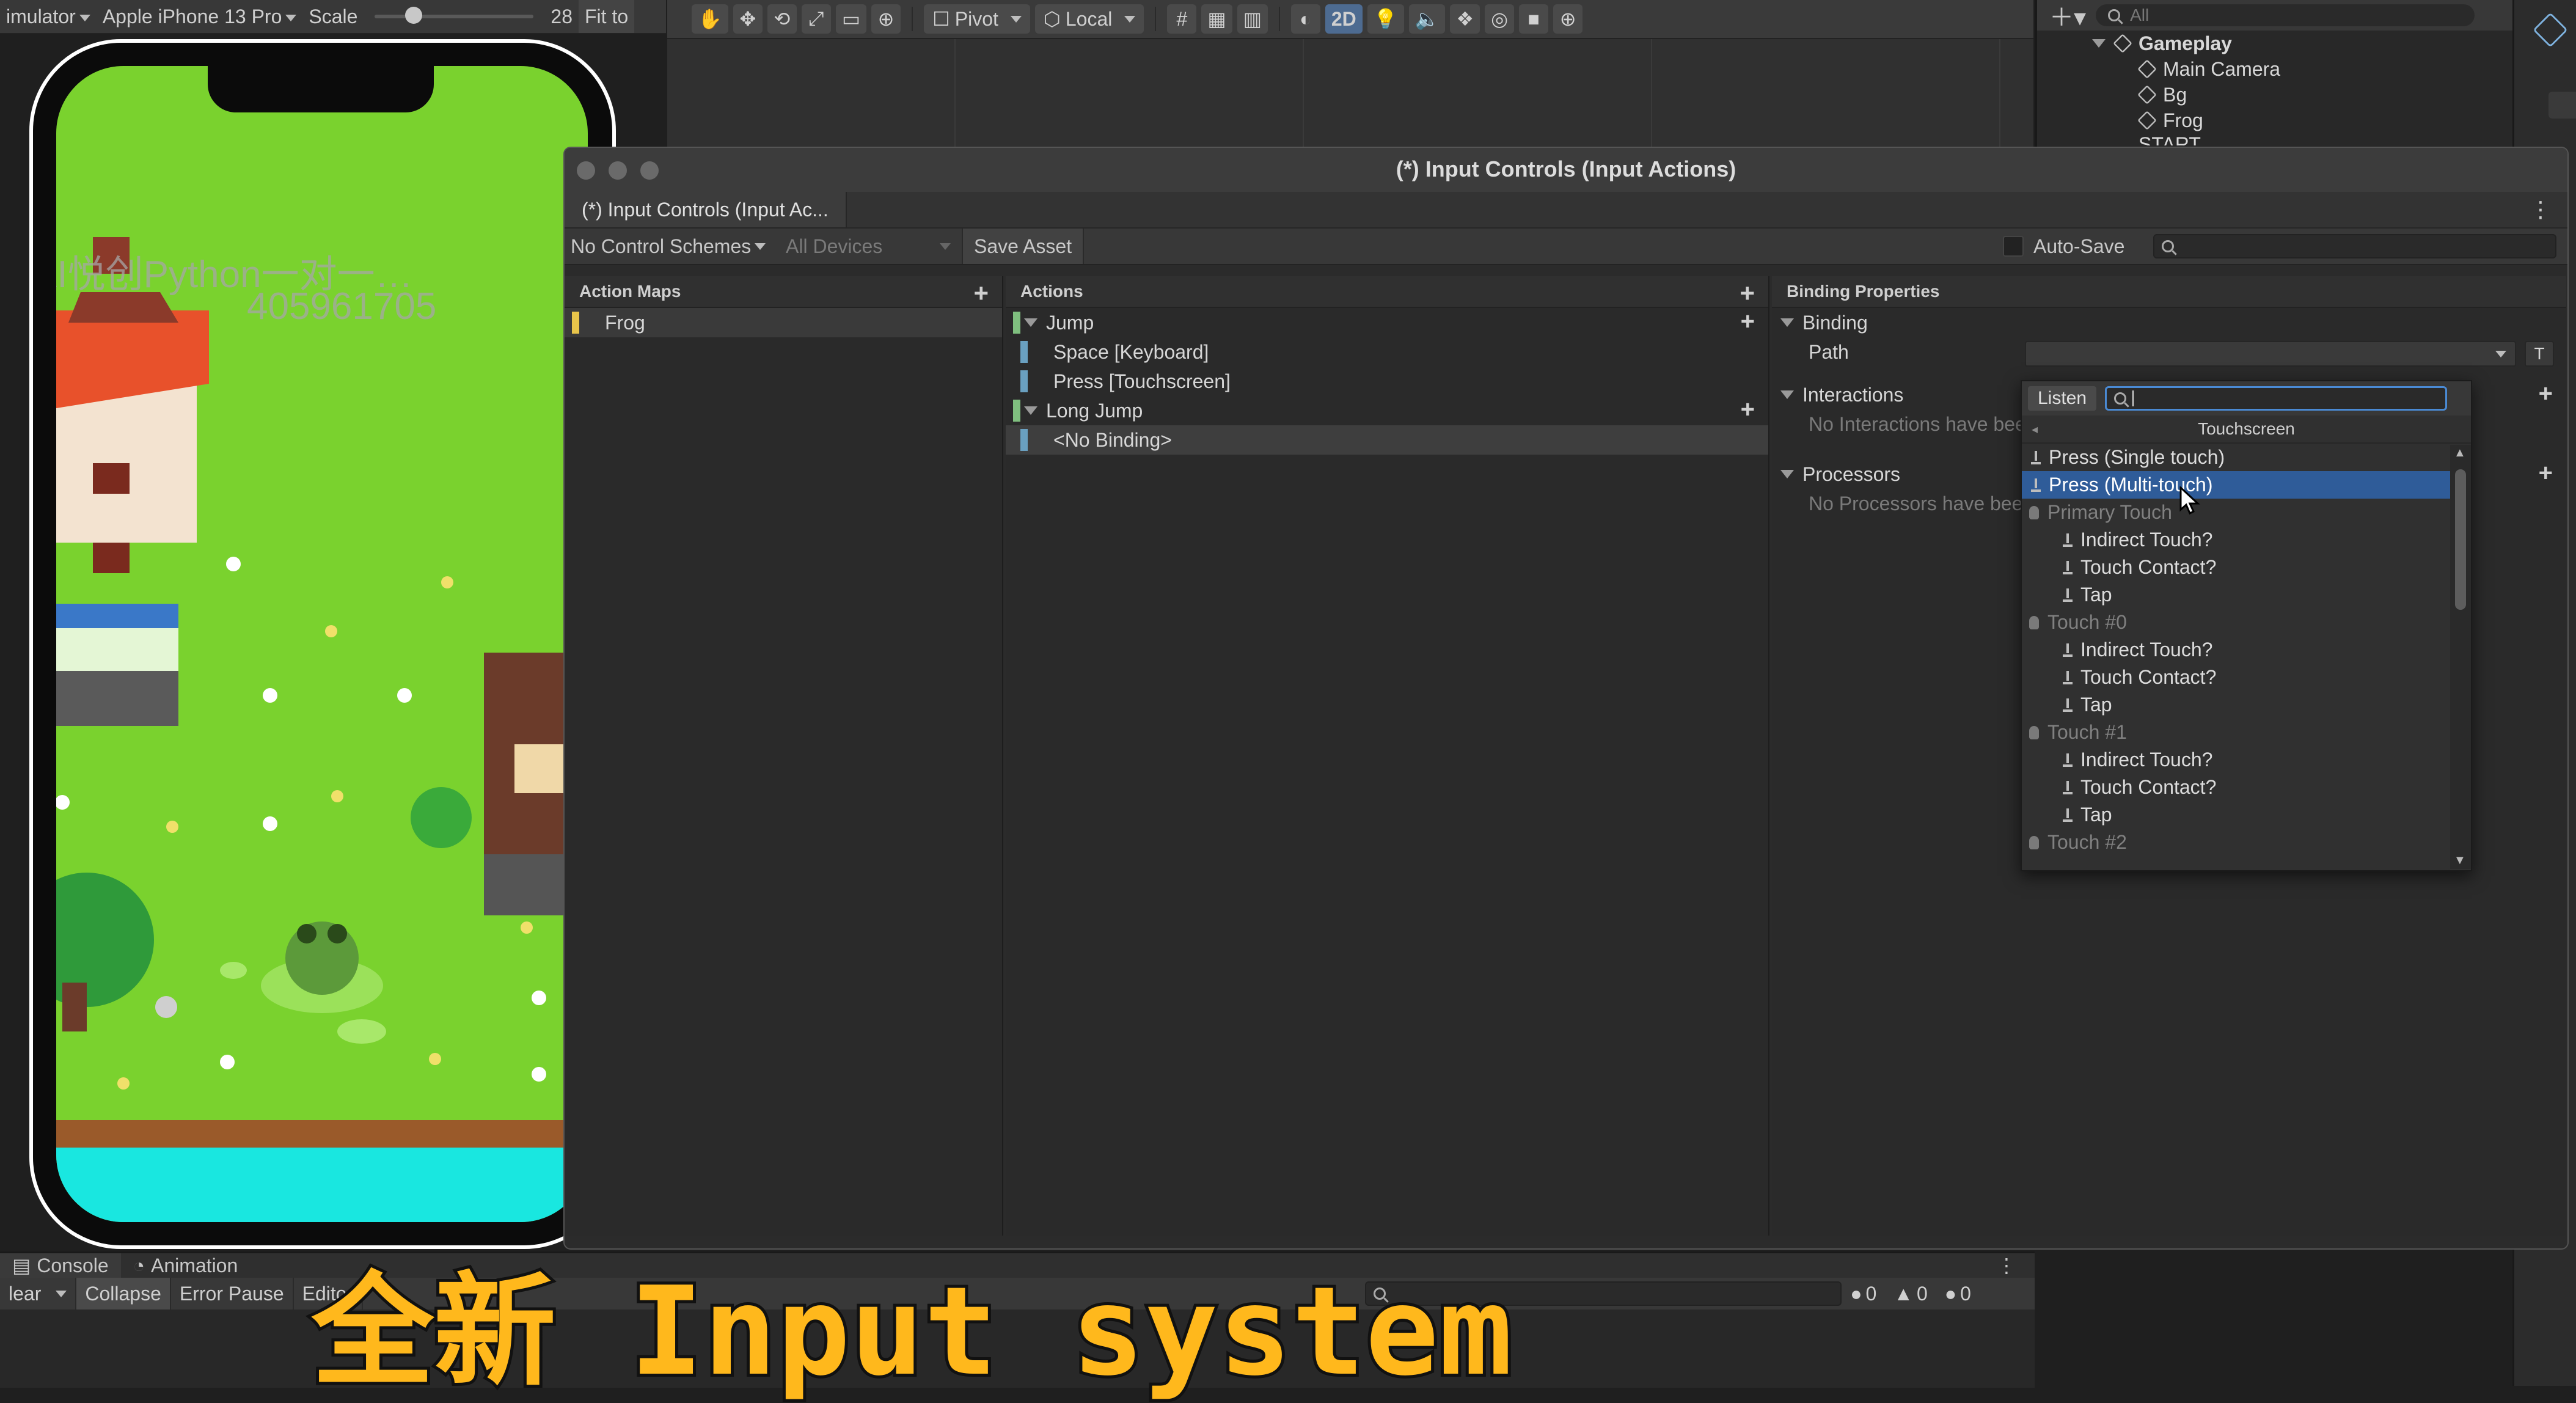  Describe the element at coordinates (2169, 322) in the screenshot. I see `binding-section-header: Binding` at that location.